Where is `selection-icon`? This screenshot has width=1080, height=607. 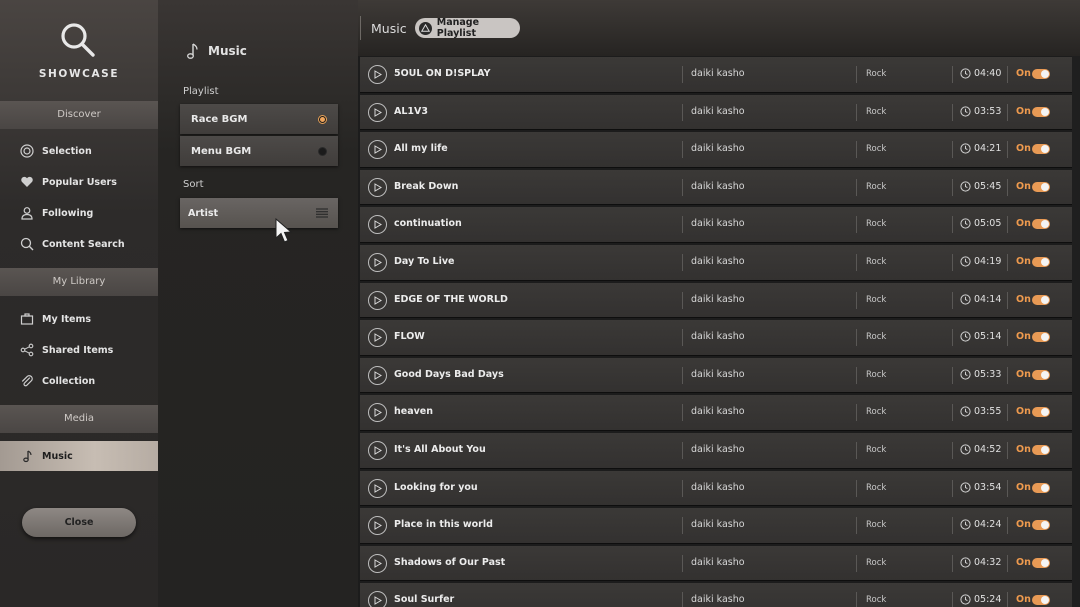 selection-icon is located at coordinates (27, 151).